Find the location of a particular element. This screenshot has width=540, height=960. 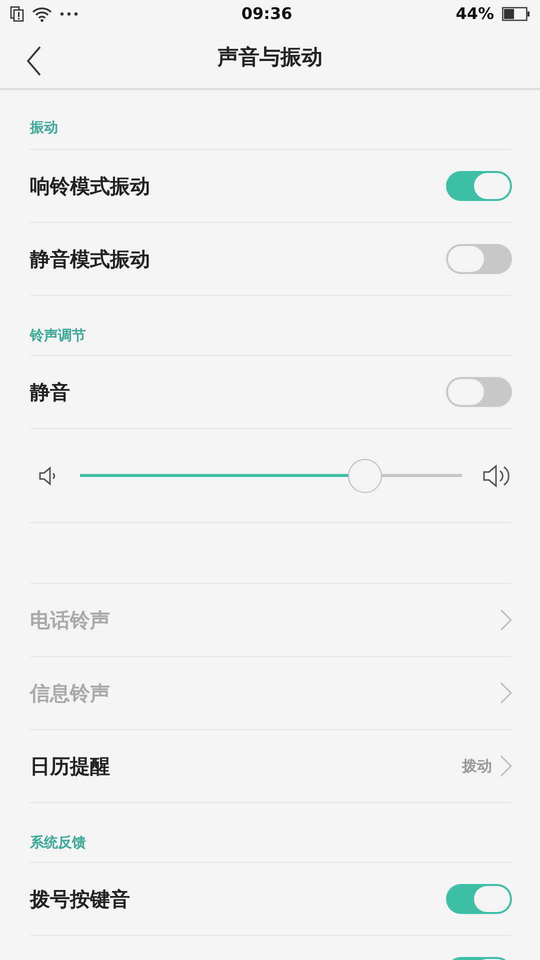

setting-label: 信息铃声 is located at coordinates (70, 693).